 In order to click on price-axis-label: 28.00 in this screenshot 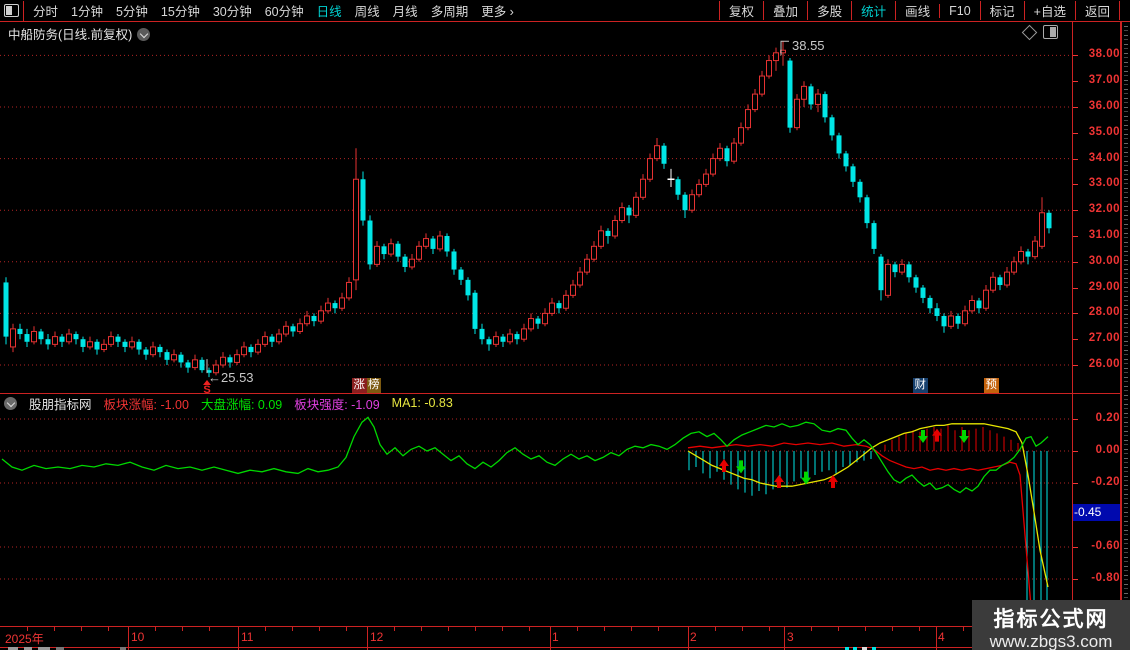, I will do `click(1104, 312)`.